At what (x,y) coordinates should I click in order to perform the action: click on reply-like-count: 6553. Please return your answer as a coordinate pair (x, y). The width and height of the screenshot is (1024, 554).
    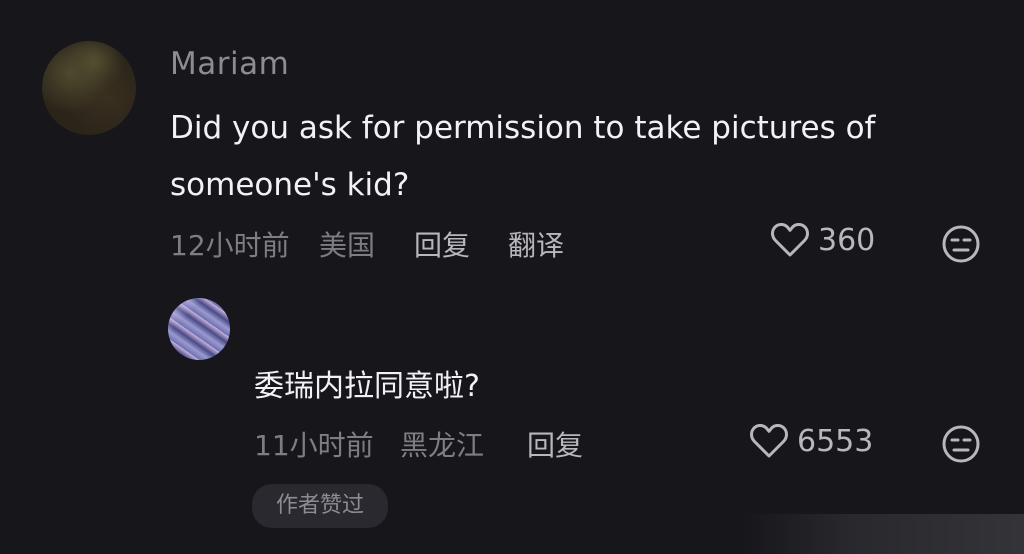
    Looking at the image, I should click on (835, 441).